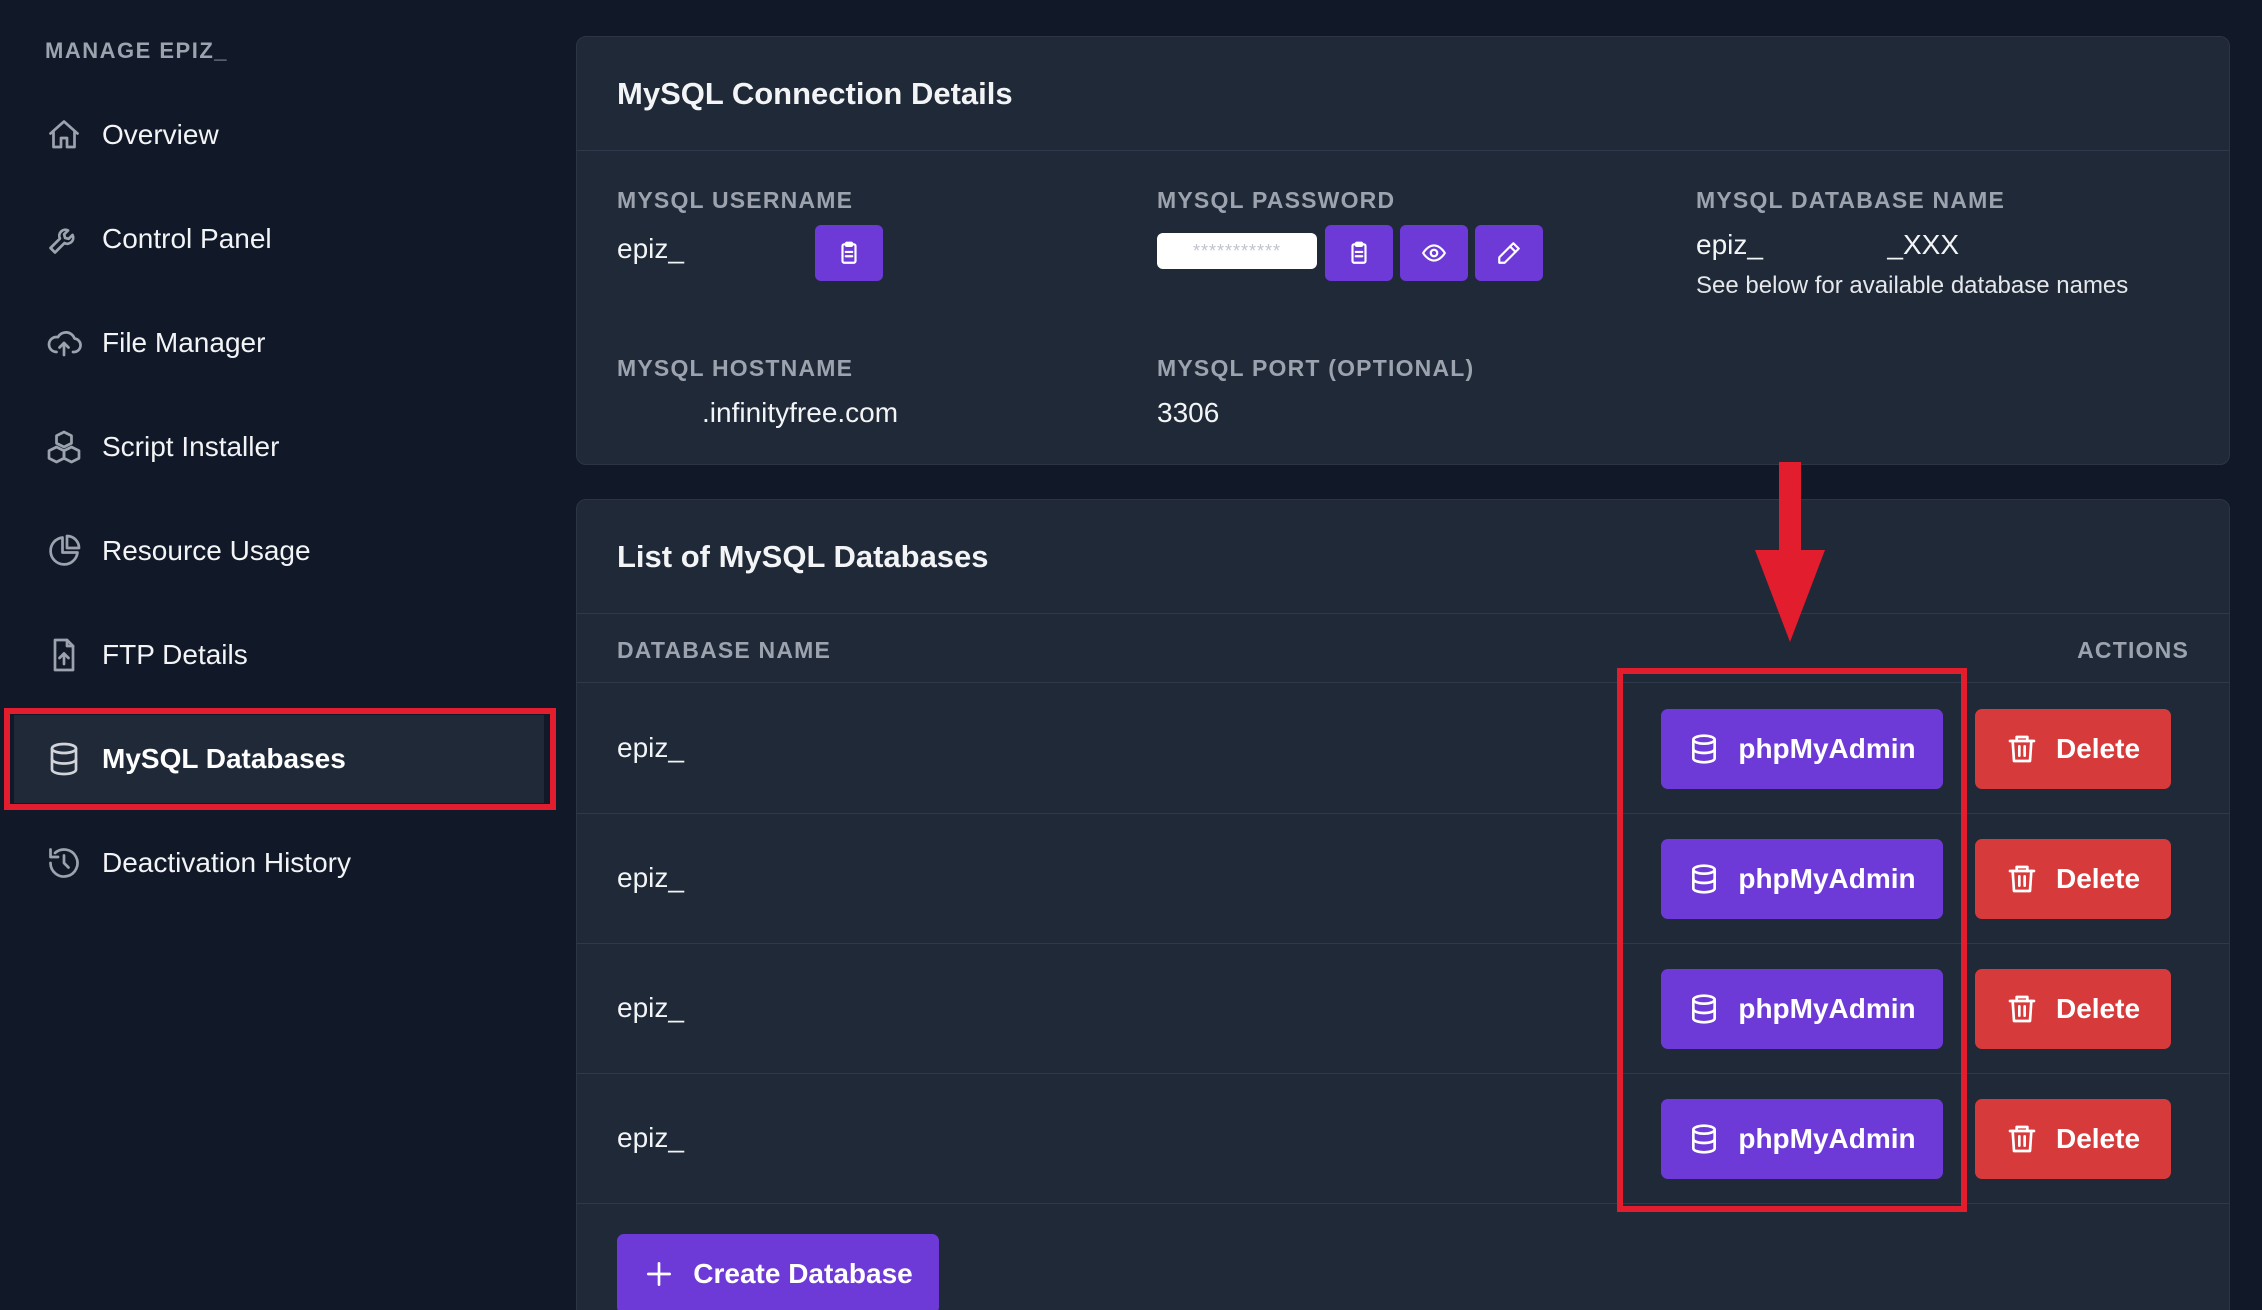 The height and width of the screenshot is (1310, 2262). What do you see at coordinates (279, 135) in the screenshot?
I see `sidebar-item-overview: Overview` at bounding box center [279, 135].